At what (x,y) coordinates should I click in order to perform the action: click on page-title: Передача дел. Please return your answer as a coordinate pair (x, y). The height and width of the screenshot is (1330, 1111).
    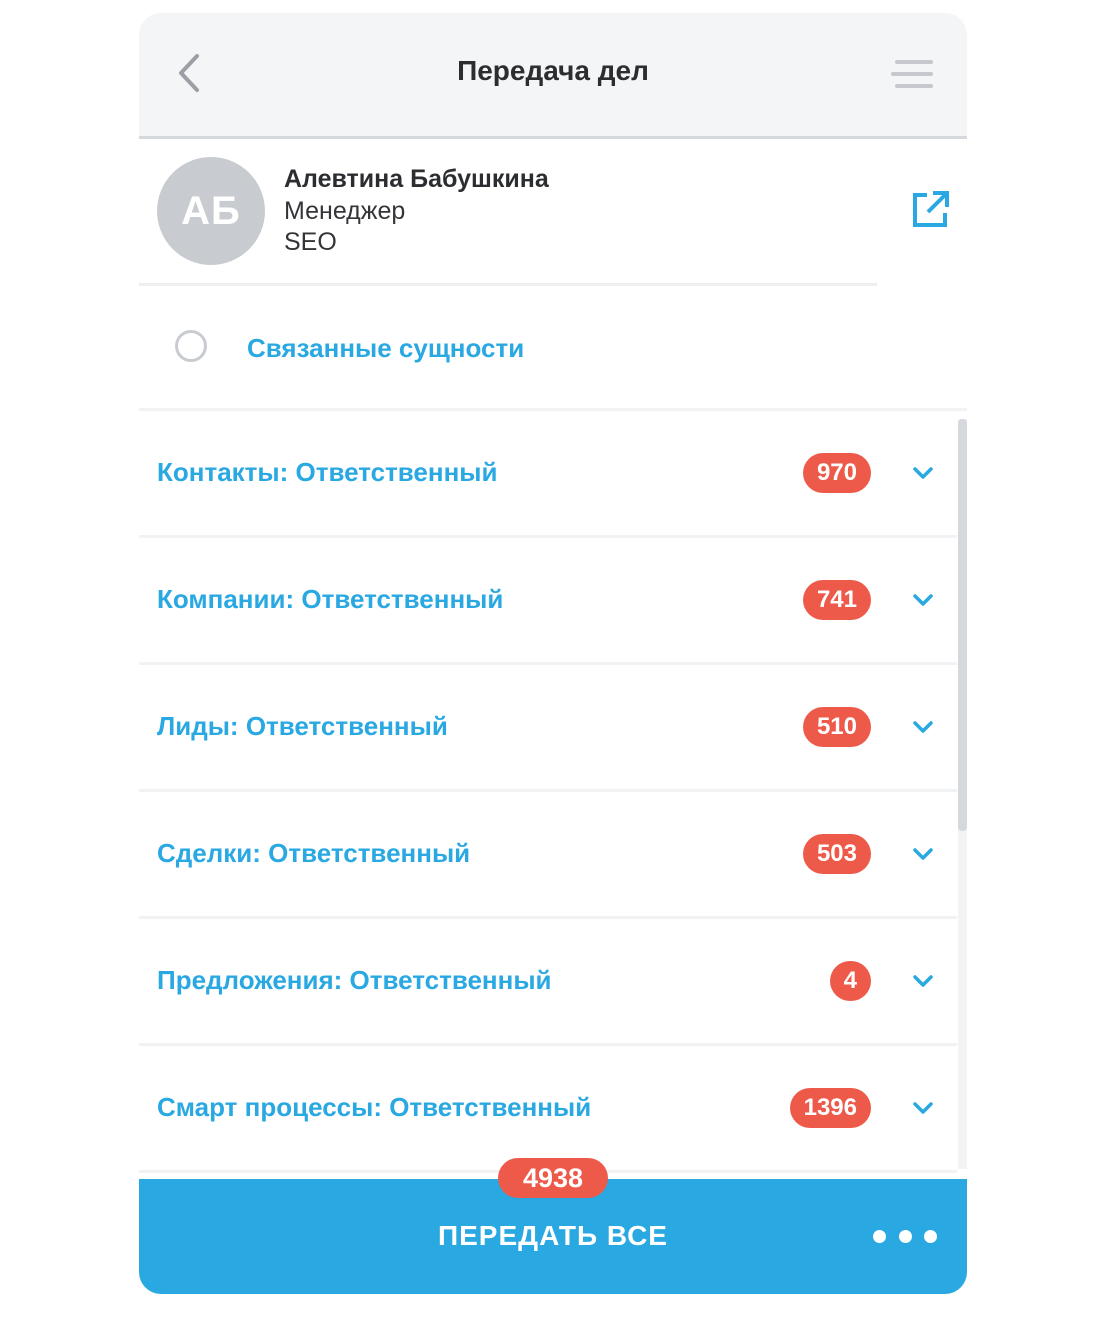
    Looking at the image, I should click on (553, 70).